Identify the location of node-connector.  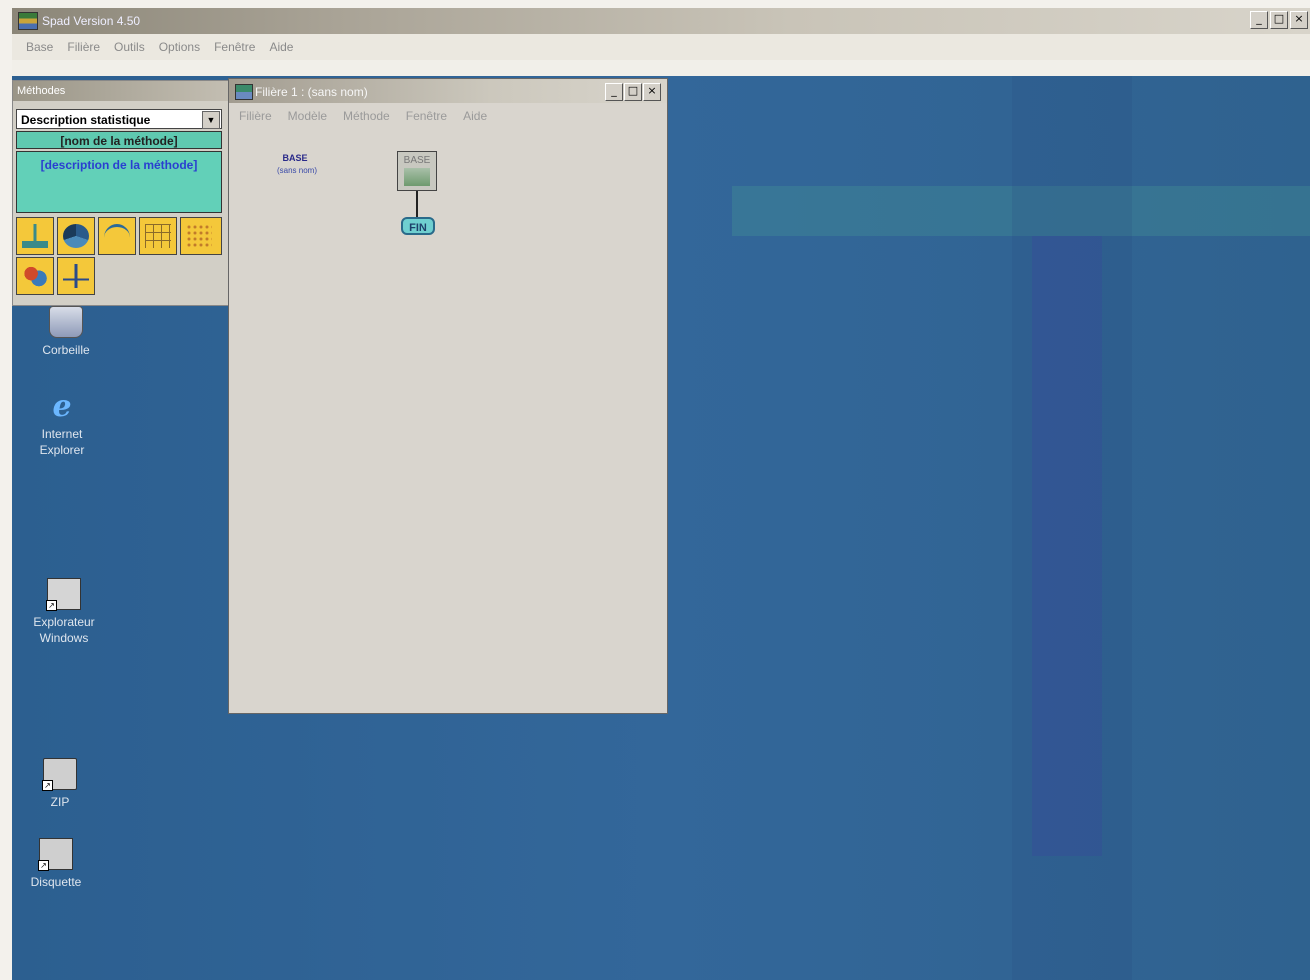
(417, 204).